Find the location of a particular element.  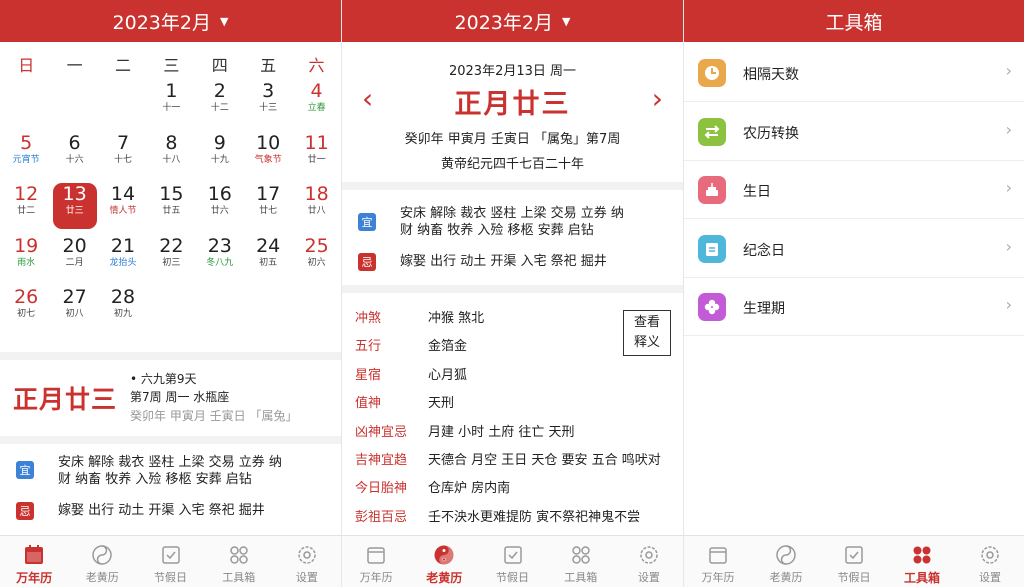

day-cell: 22 初三 is located at coordinates (171, 258).